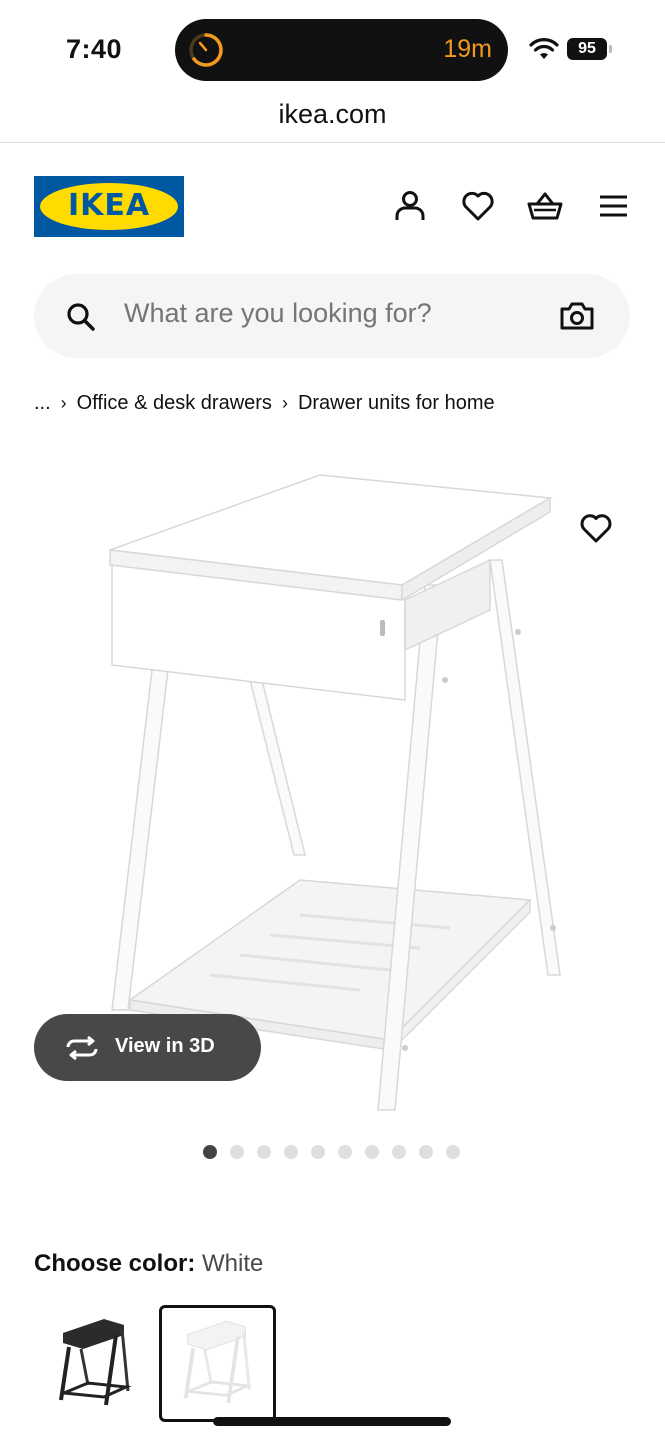 The width and height of the screenshot is (665, 1440). Describe the element at coordinates (596, 528) in the screenshot. I see `add-to-favorites-heart-icon` at that location.